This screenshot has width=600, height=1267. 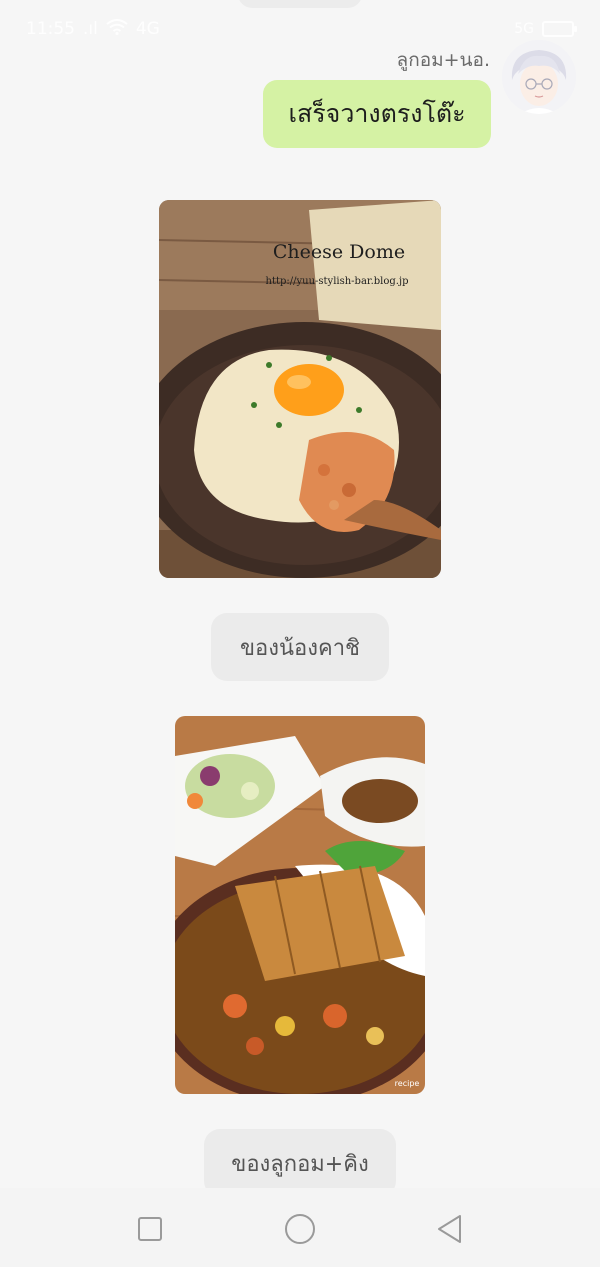 What do you see at coordinates (337, 281) in the screenshot?
I see `photo-overlay-url: http://yuu-stylish-bar.blog.jp` at bounding box center [337, 281].